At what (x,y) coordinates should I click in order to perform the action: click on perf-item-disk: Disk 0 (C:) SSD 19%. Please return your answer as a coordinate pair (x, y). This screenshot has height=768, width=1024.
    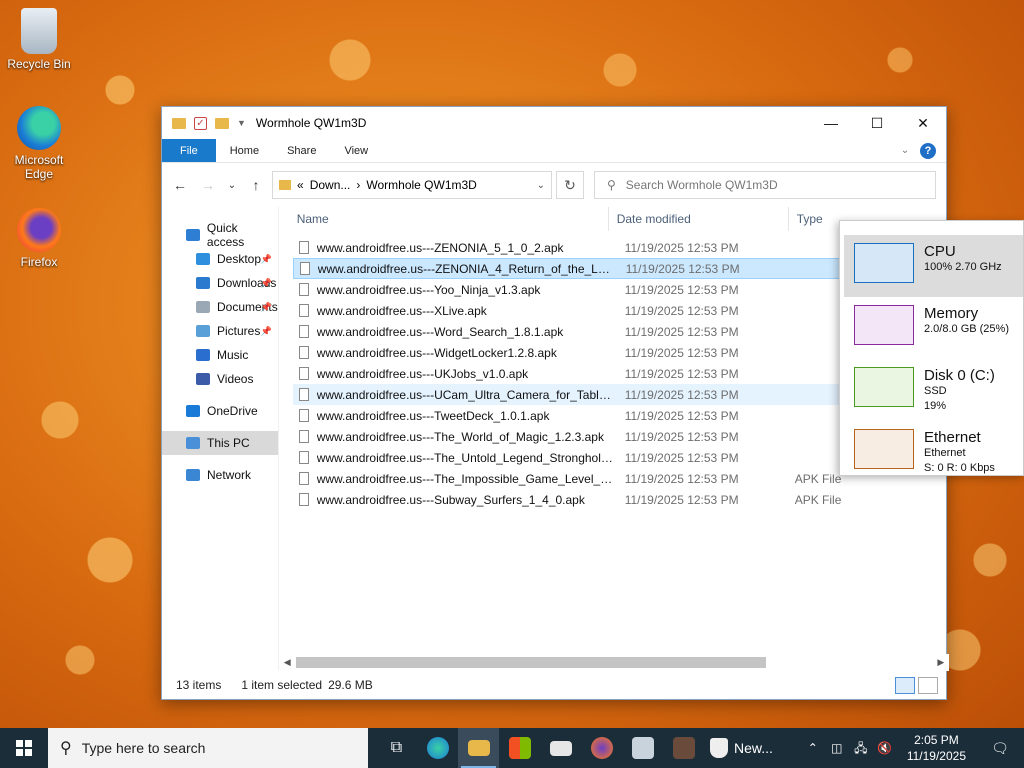
    Looking at the image, I should click on (931, 390).